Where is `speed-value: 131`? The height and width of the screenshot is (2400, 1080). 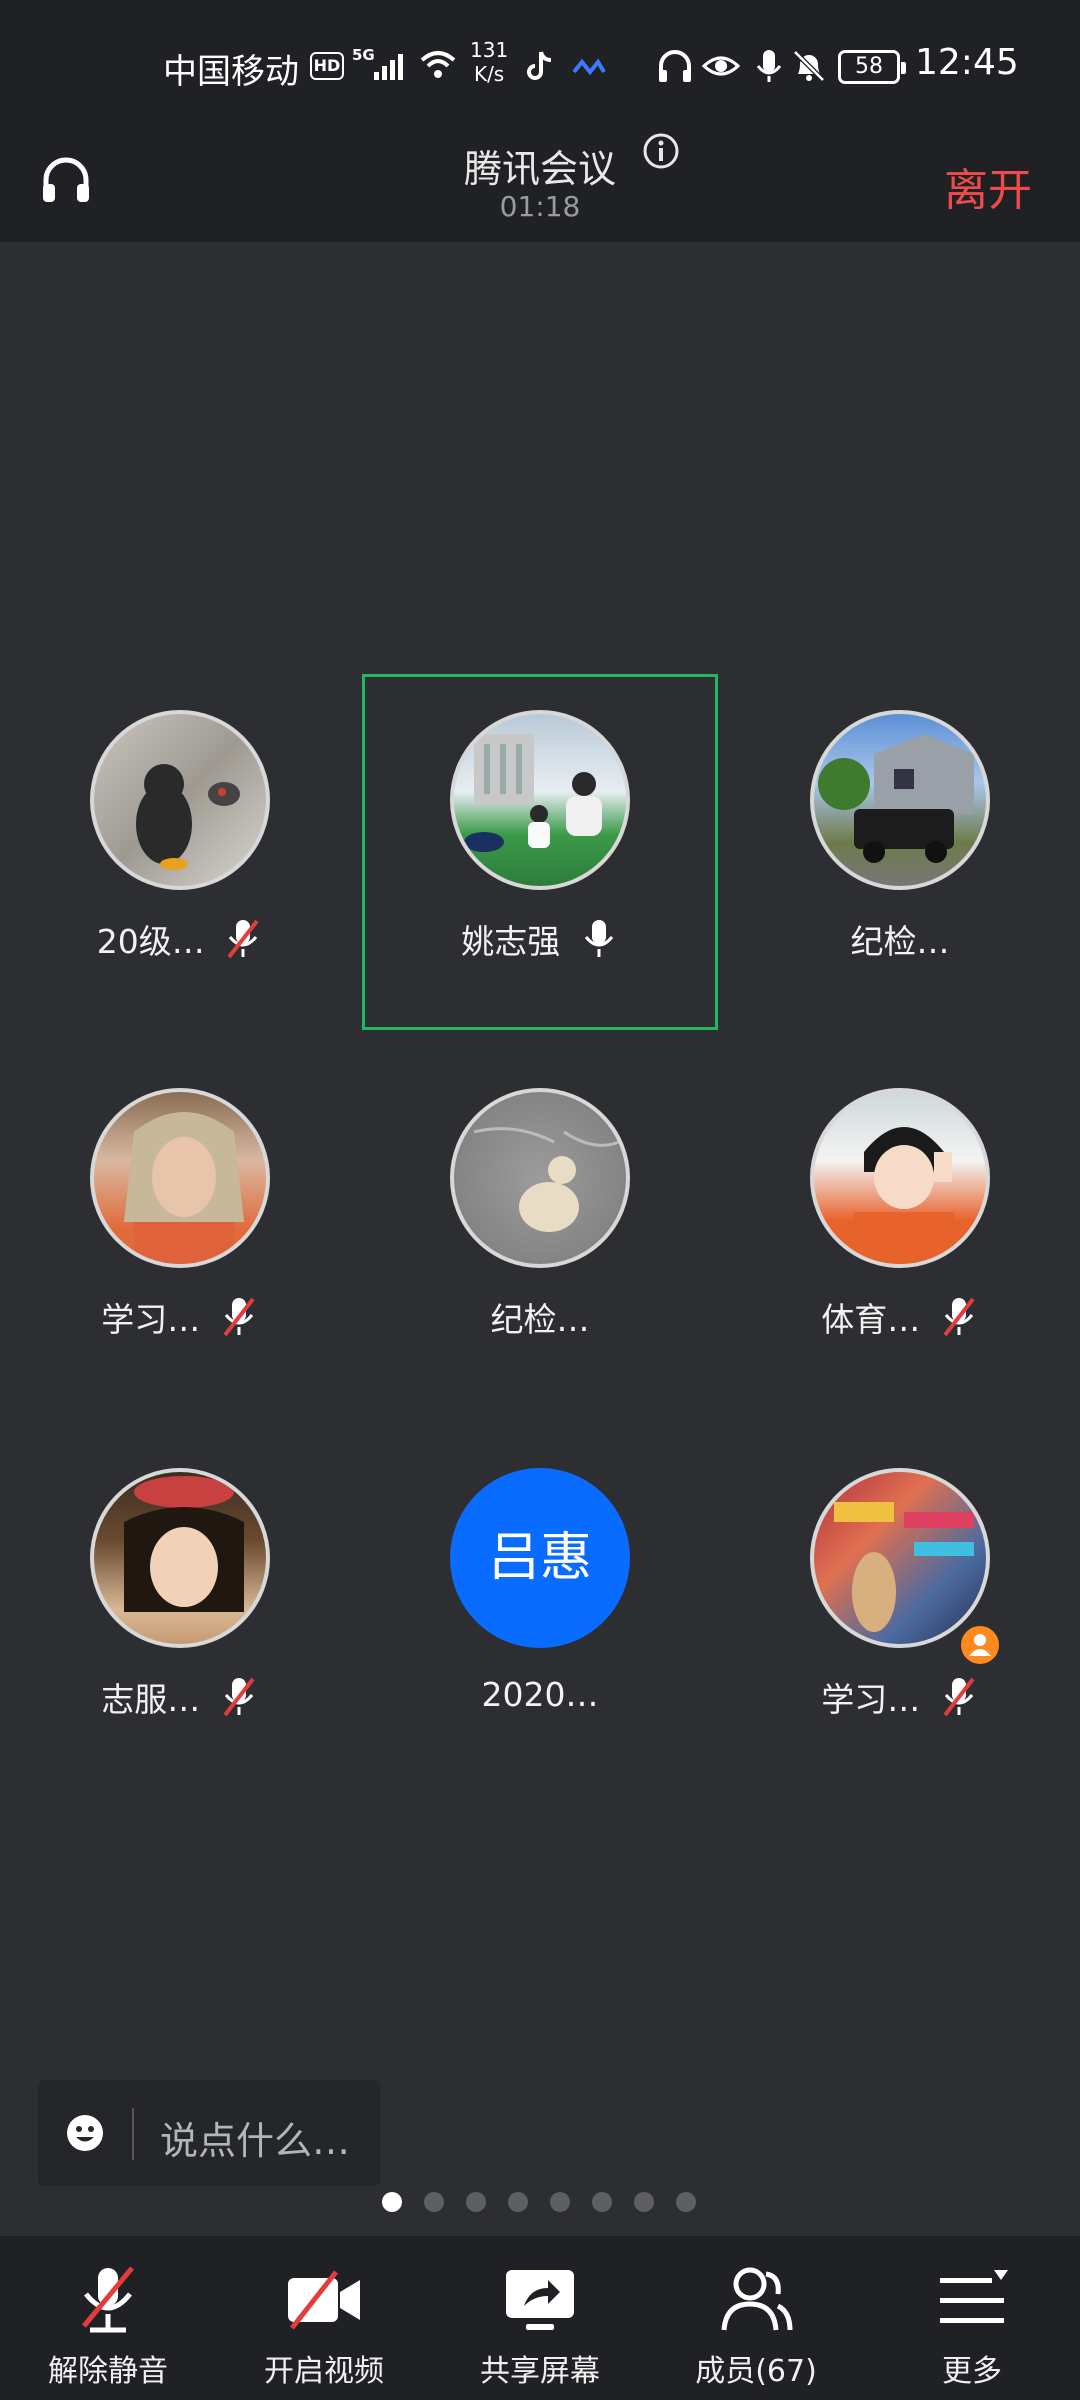 speed-value: 131 is located at coordinates (489, 50).